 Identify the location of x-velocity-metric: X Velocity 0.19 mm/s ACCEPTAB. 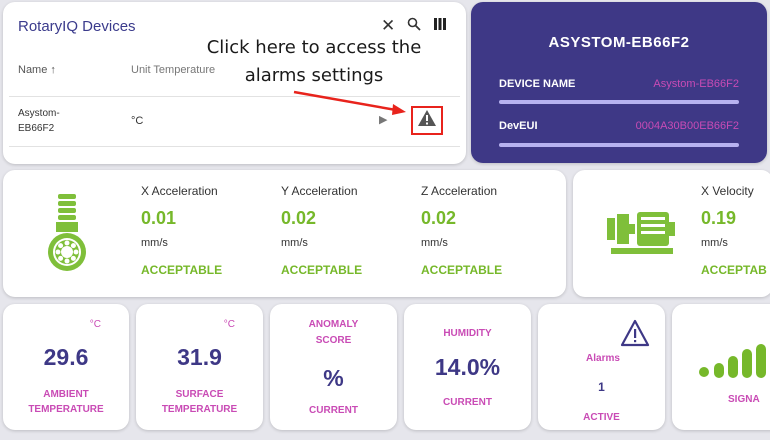
(735, 230).